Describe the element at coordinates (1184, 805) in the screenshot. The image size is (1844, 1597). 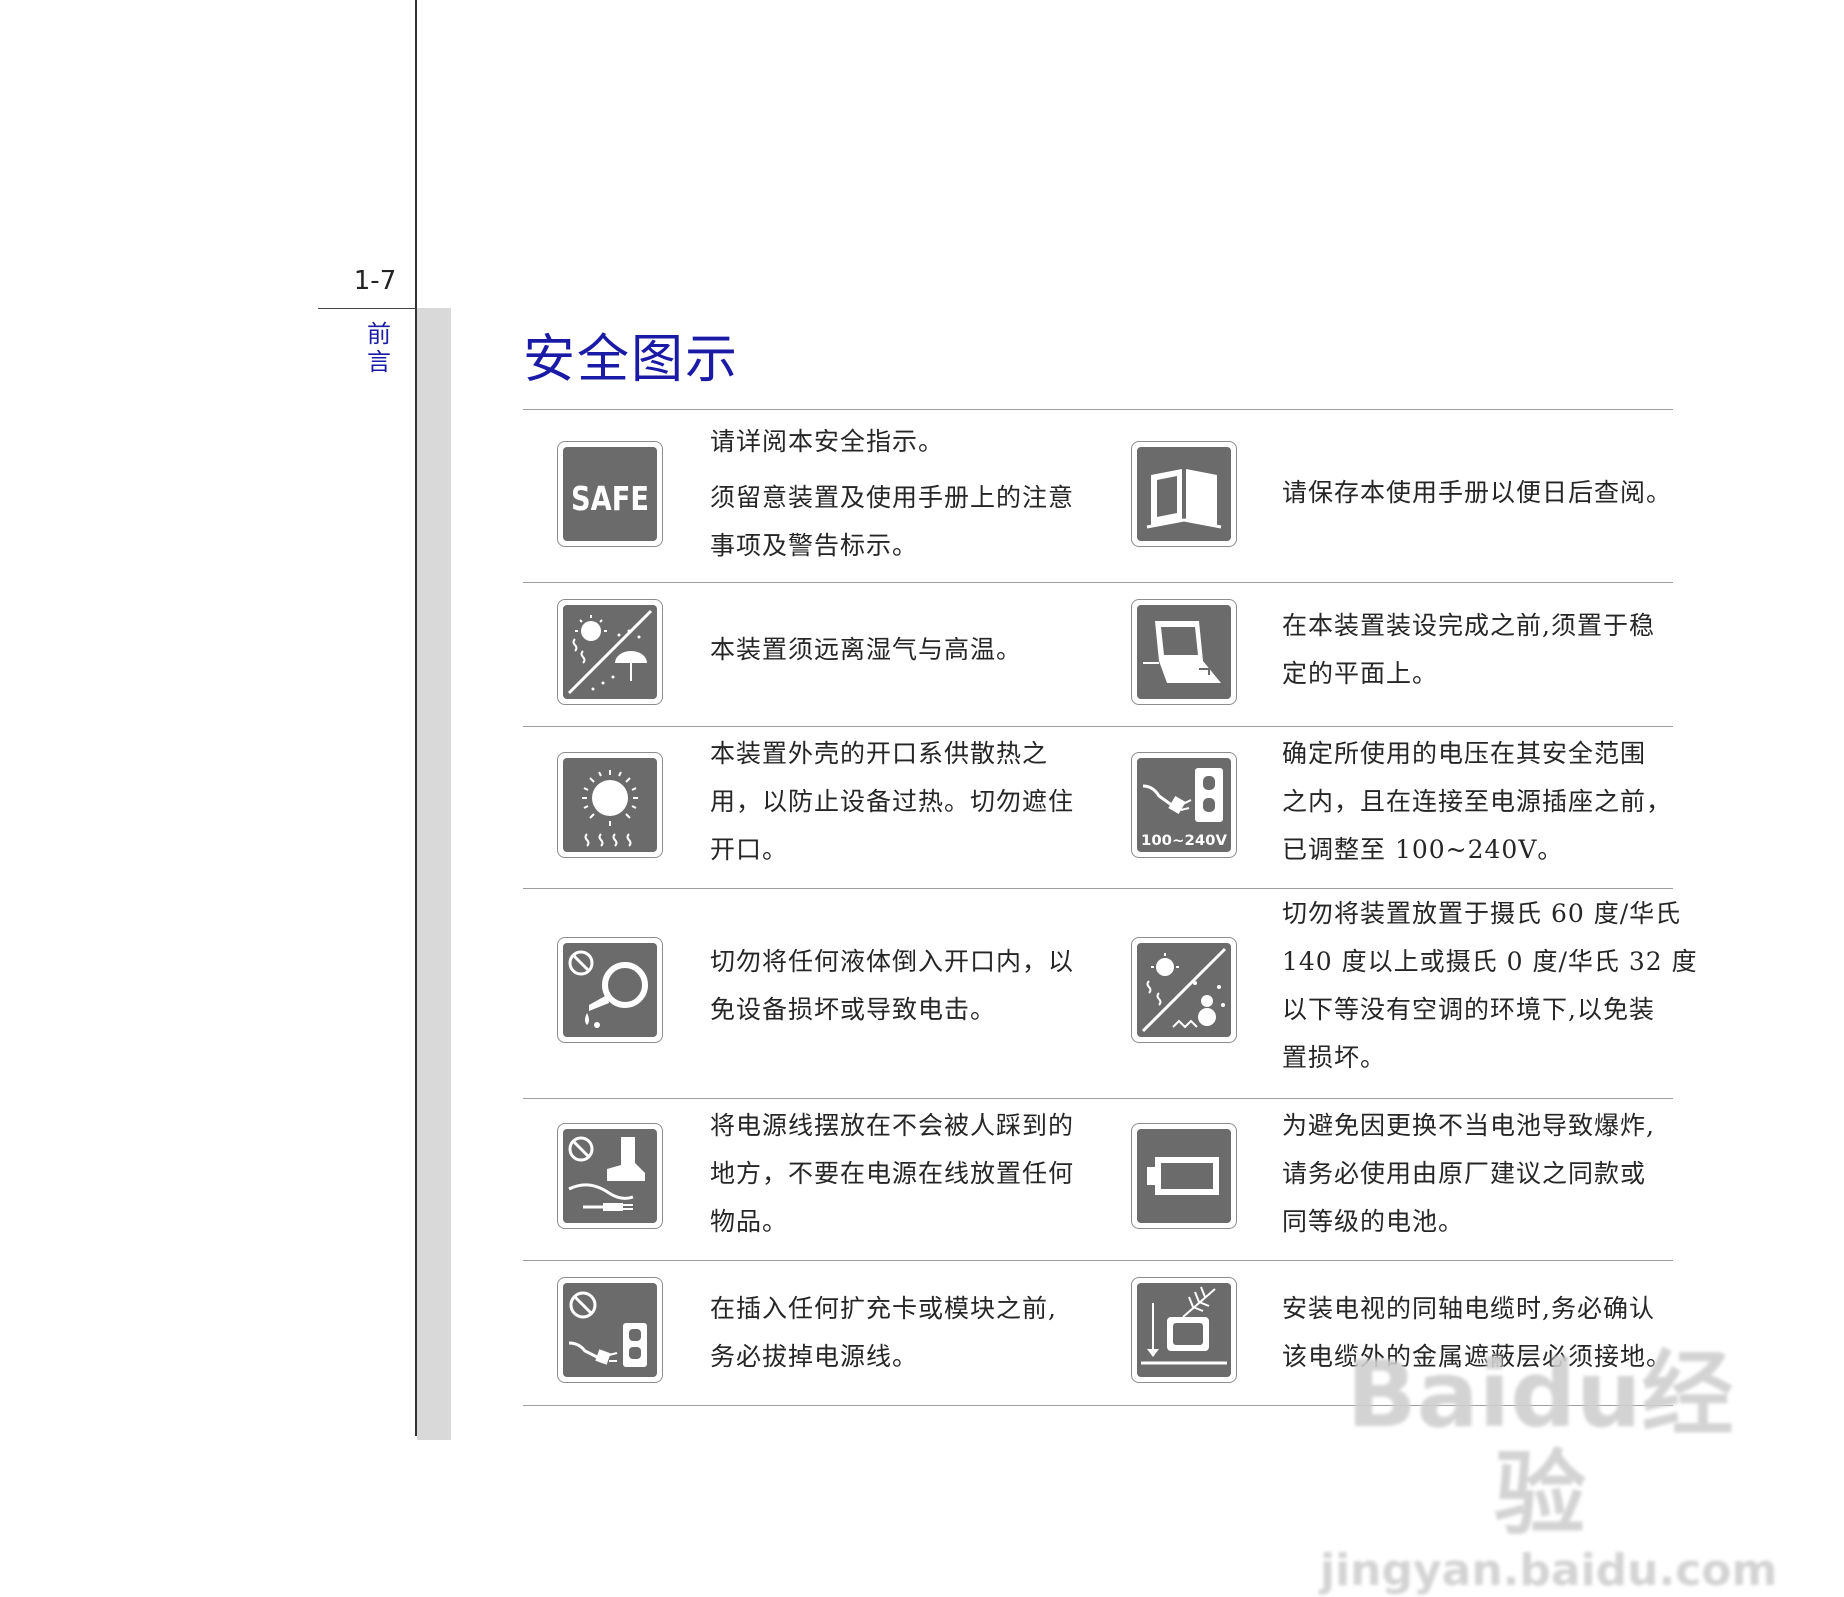
I see `voltage-outlet-icon: 100~240V` at that location.